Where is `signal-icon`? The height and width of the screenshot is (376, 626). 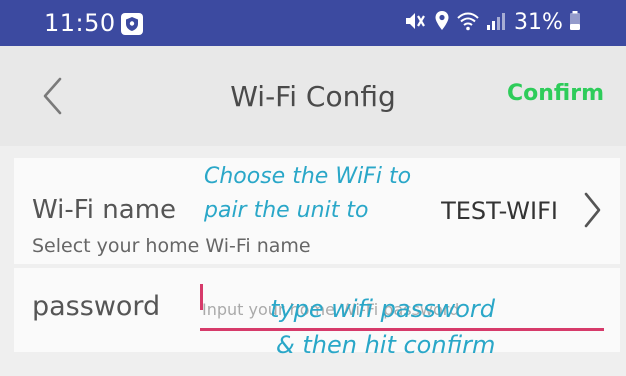 signal-icon is located at coordinates (496, 23).